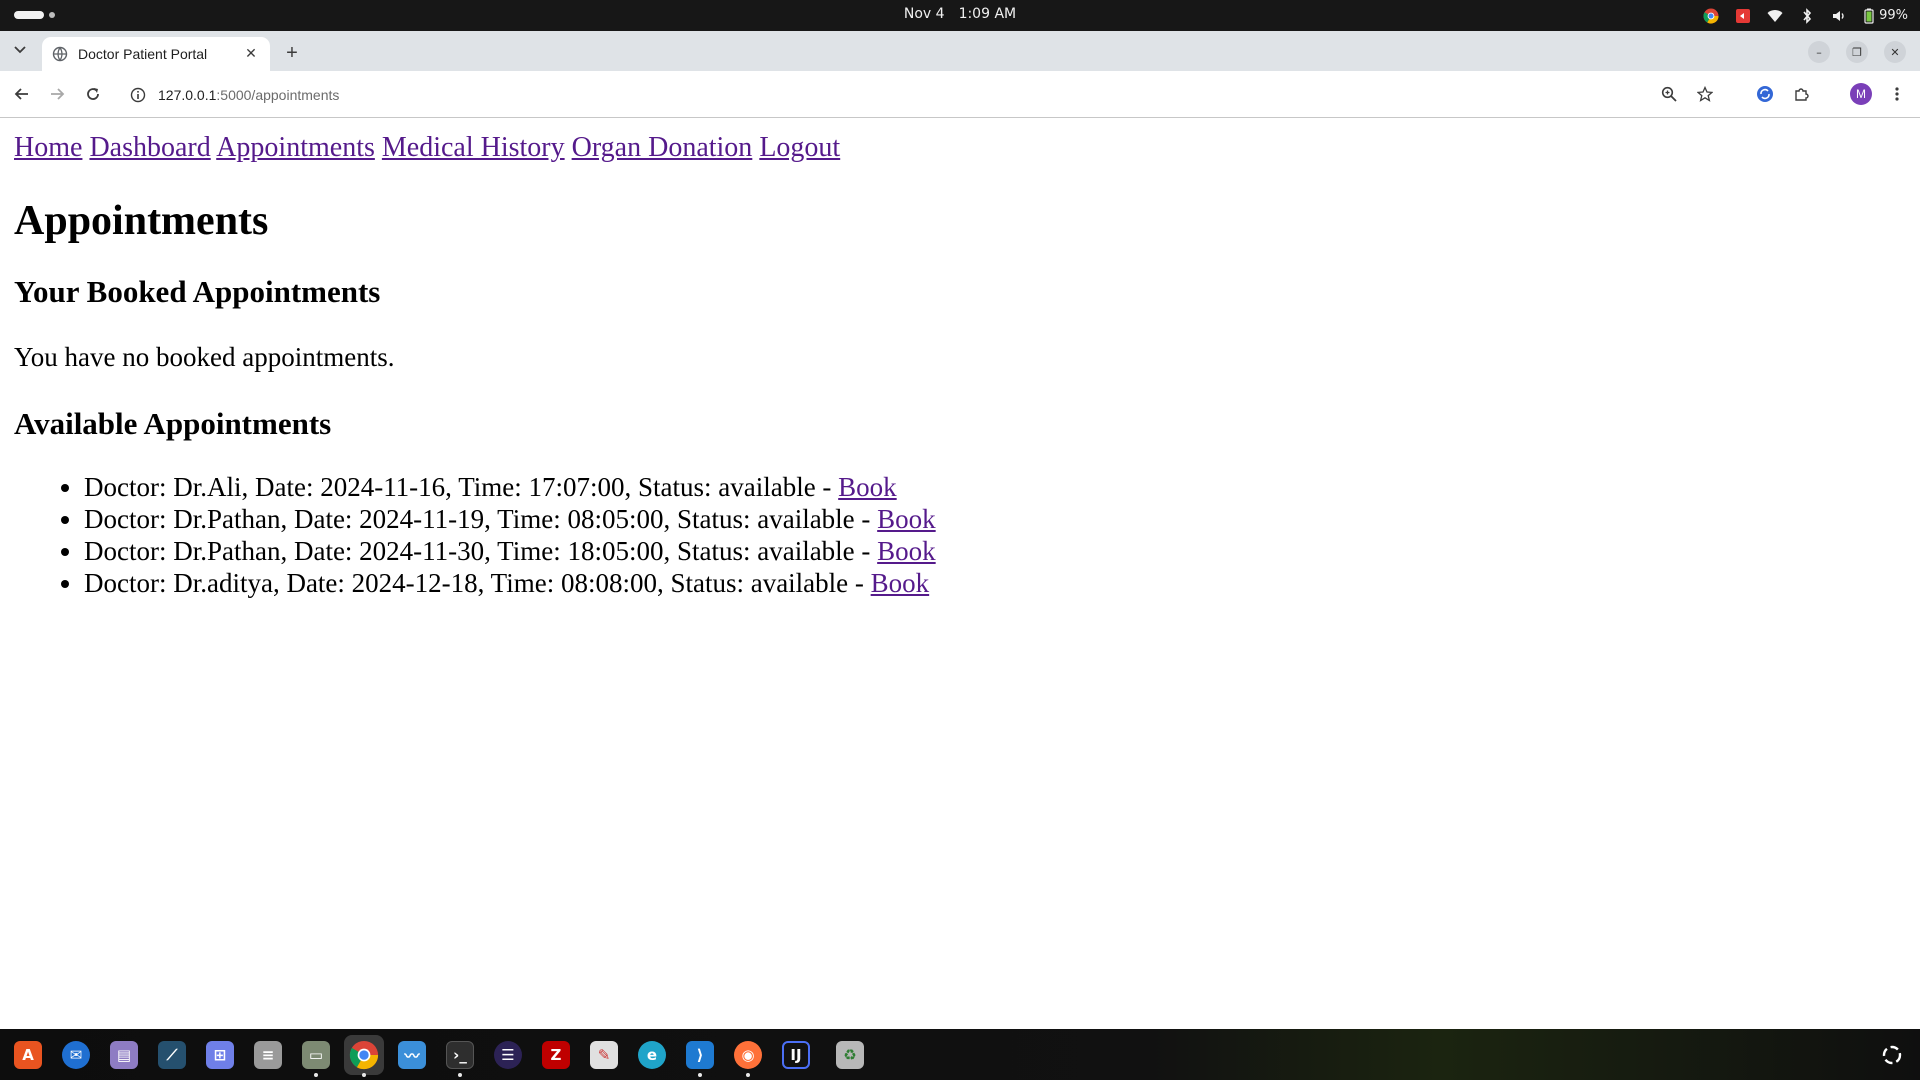  Describe the element at coordinates (48, 147) in the screenshot. I see `nav-home-link: Home` at that location.